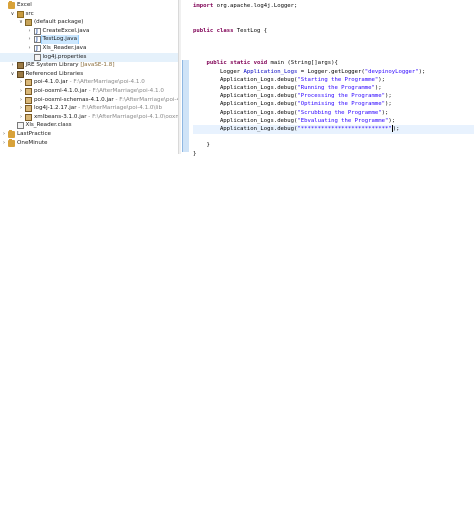 Image resolution: width=474 pixels, height=518 pixels. Describe the element at coordinates (344, 129) in the screenshot. I see `code-token: "**************************"` at that location.